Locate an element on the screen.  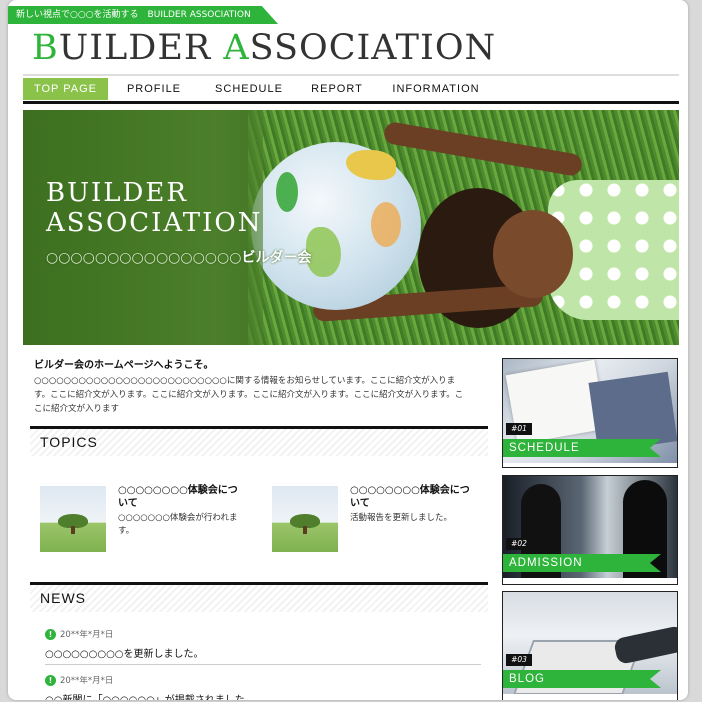
site-logo: BUILDER ASSOCIATION is located at coordinates (264, 48).